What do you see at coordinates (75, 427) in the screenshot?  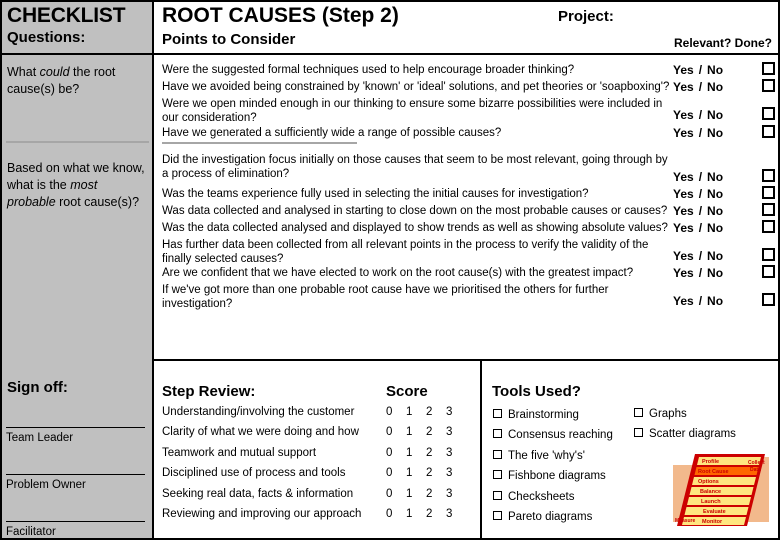 I see `signature-line-team-leader` at bounding box center [75, 427].